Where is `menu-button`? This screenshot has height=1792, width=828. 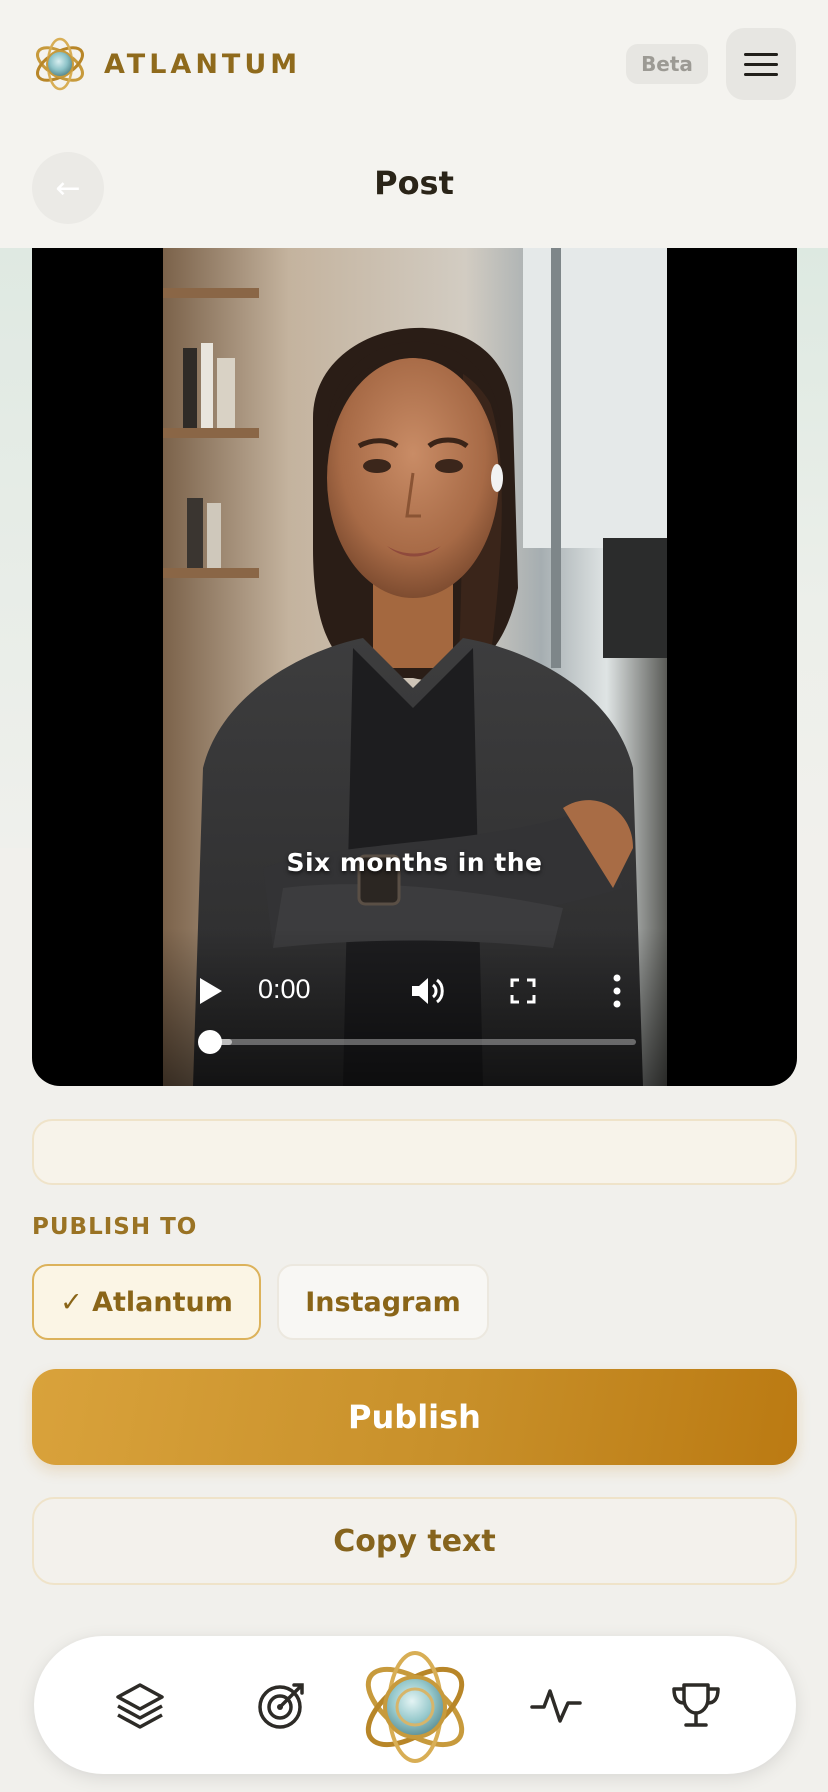
menu-button is located at coordinates (761, 64).